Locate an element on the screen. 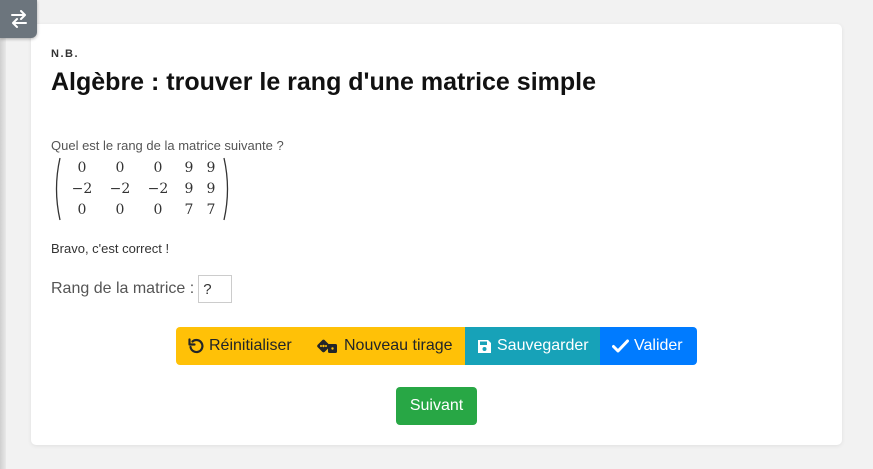  matrix: 0 0 0 9 9 −2 −2 −2 9 9 0 0 0 7 7 is located at coordinates (142, 189).